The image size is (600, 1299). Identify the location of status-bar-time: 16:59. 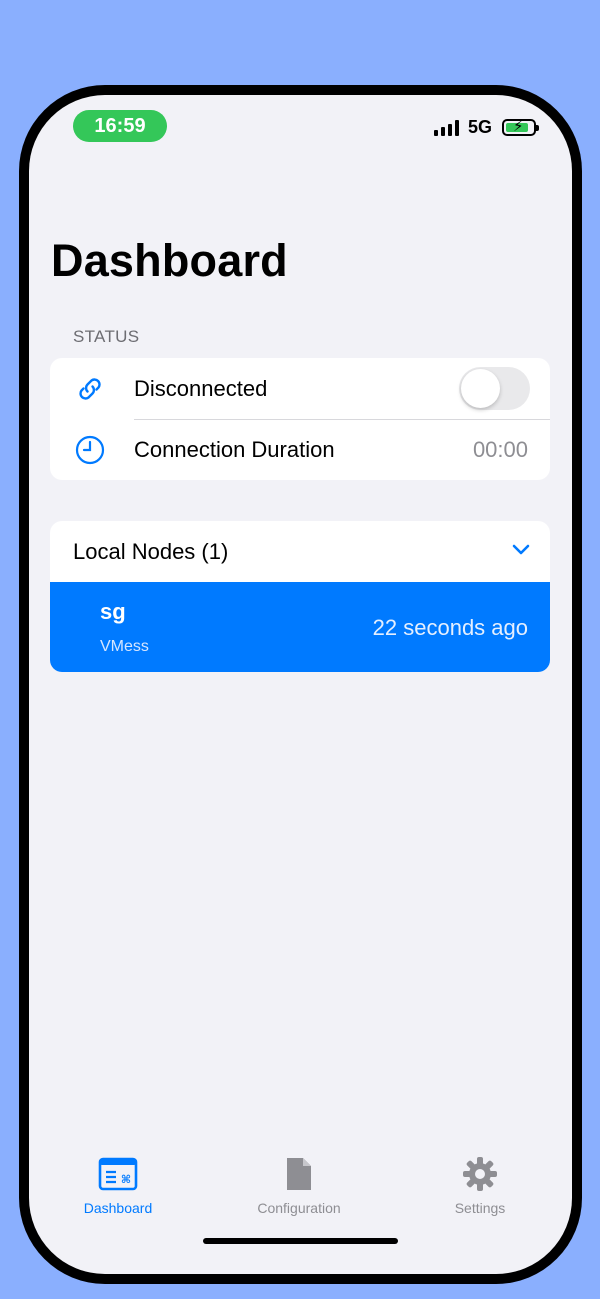
(120, 126).